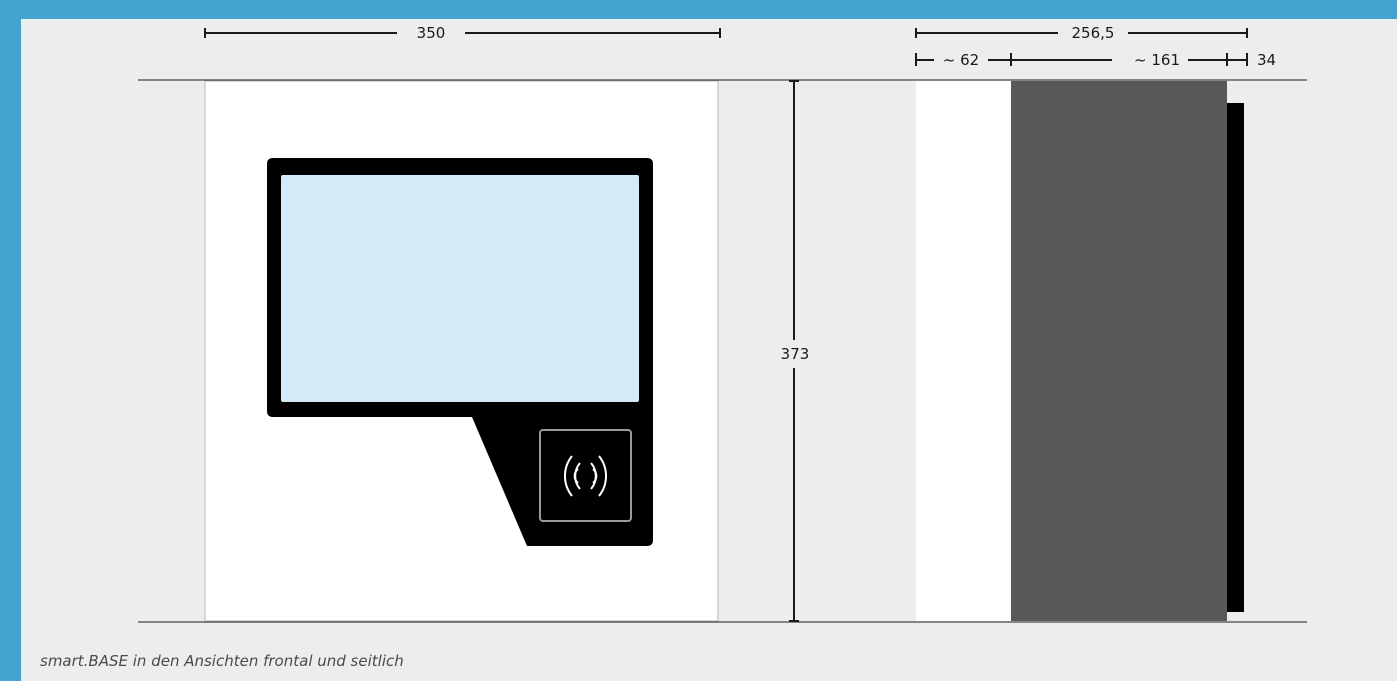 The height and width of the screenshot is (681, 1397). I want to click on dimension-label-front-width: 350, so click(431, 33).